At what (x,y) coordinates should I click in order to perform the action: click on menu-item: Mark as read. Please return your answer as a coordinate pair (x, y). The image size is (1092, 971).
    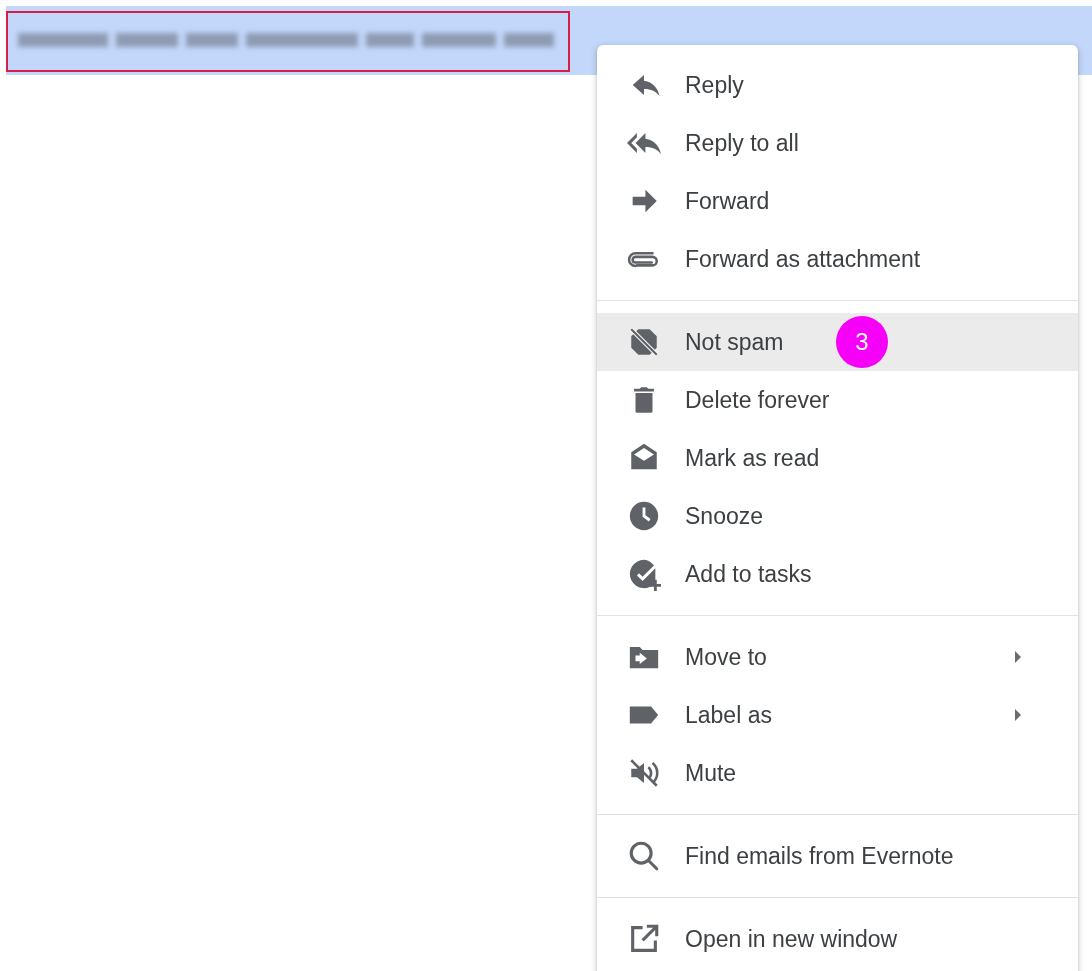
    Looking at the image, I should click on (837, 458).